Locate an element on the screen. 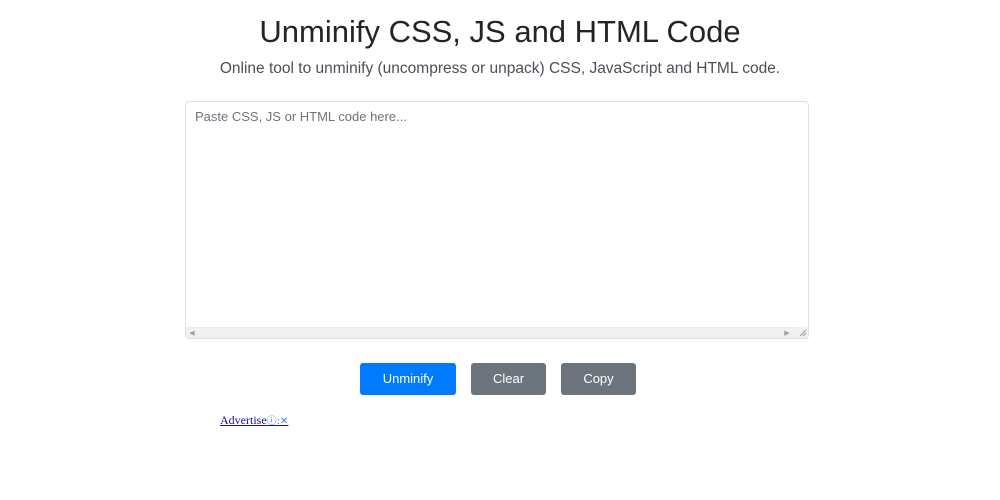 The height and width of the screenshot is (500, 1000). advertise-link: Advertiseⓘ:✕ is located at coordinates (254, 421).